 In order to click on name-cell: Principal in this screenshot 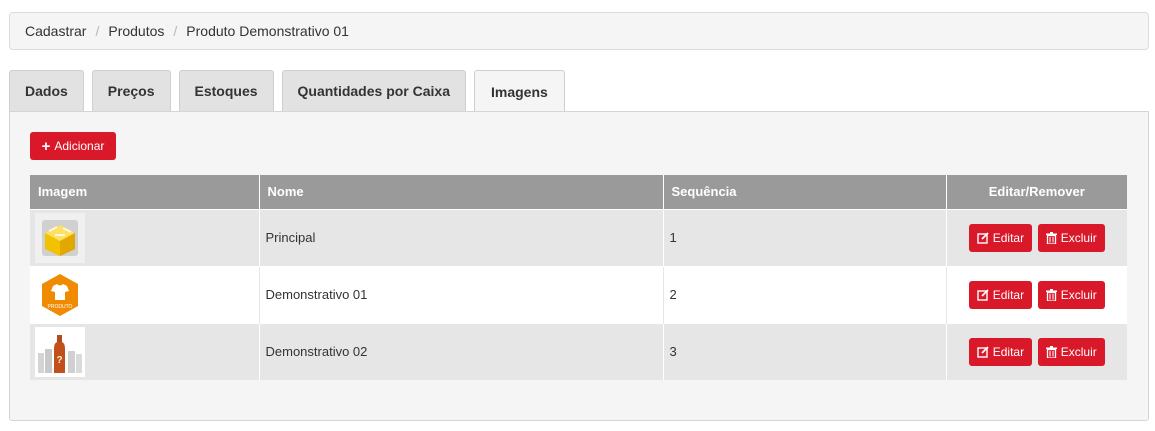, I will do `click(461, 237)`.